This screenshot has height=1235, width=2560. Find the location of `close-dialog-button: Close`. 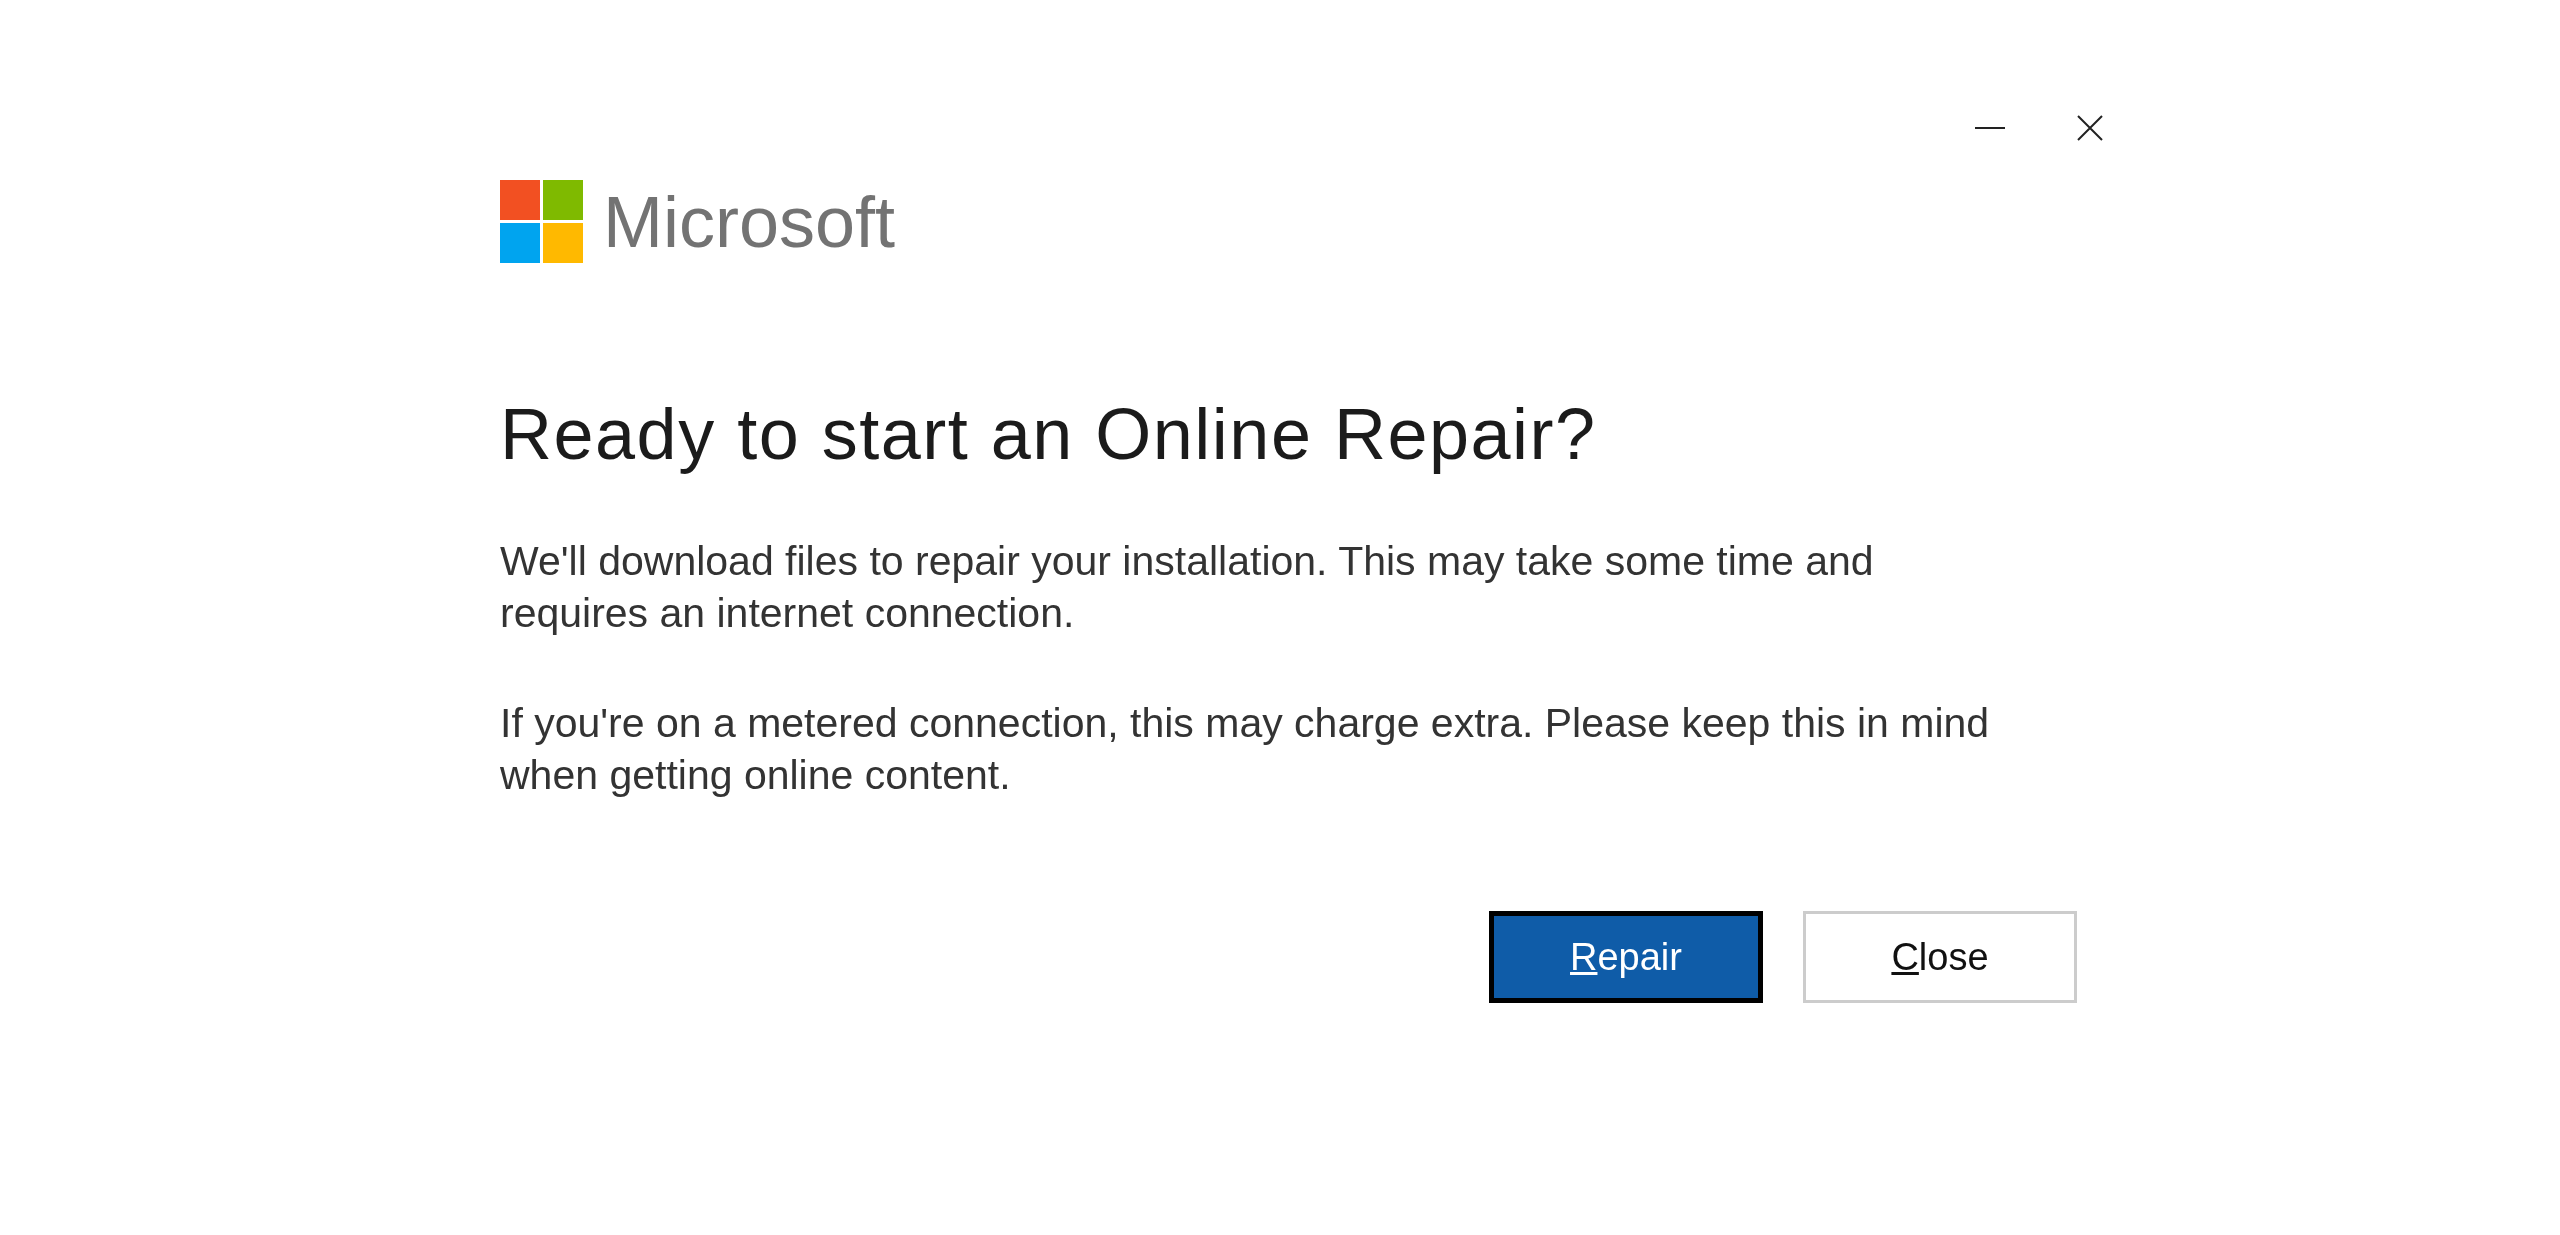

close-dialog-button: Close is located at coordinates (1940, 957).